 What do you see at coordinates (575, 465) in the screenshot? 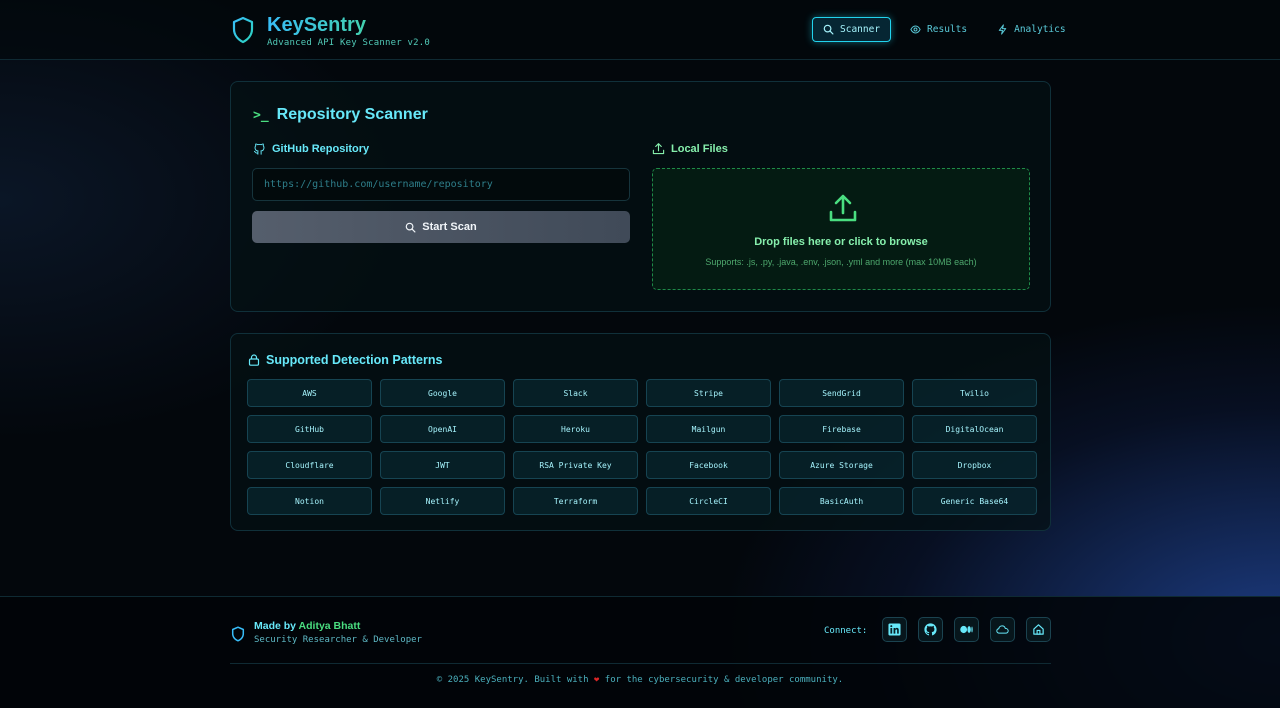
I see `pattern-chip: RSA Private Key` at bounding box center [575, 465].